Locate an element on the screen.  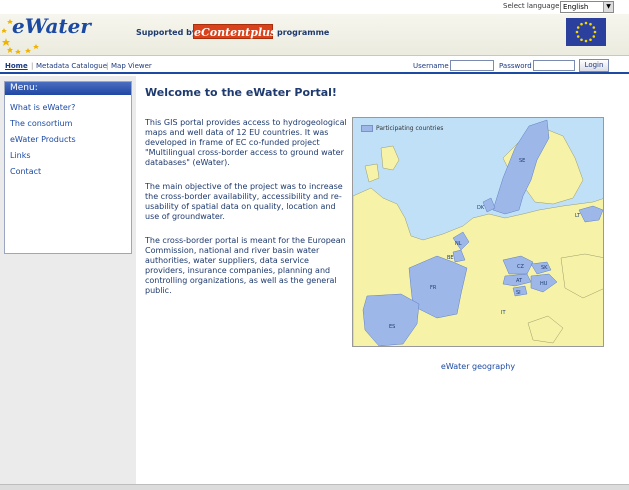
page-title: Welcome to the eWater Portal! is located at coordinates (241, 92).